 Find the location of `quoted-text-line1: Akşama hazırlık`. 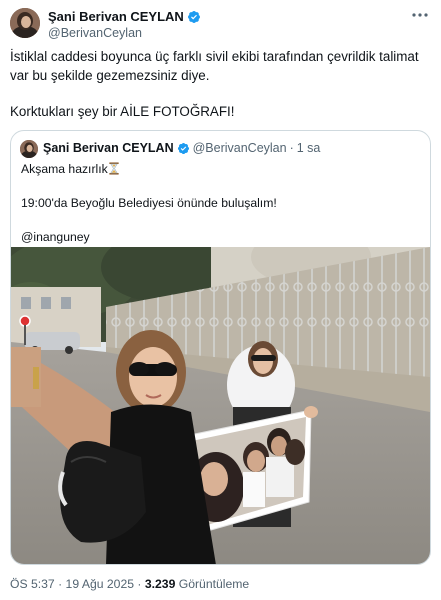

quoted-text-line1: Akşama hazırlık is located at coordinates (221, 169).